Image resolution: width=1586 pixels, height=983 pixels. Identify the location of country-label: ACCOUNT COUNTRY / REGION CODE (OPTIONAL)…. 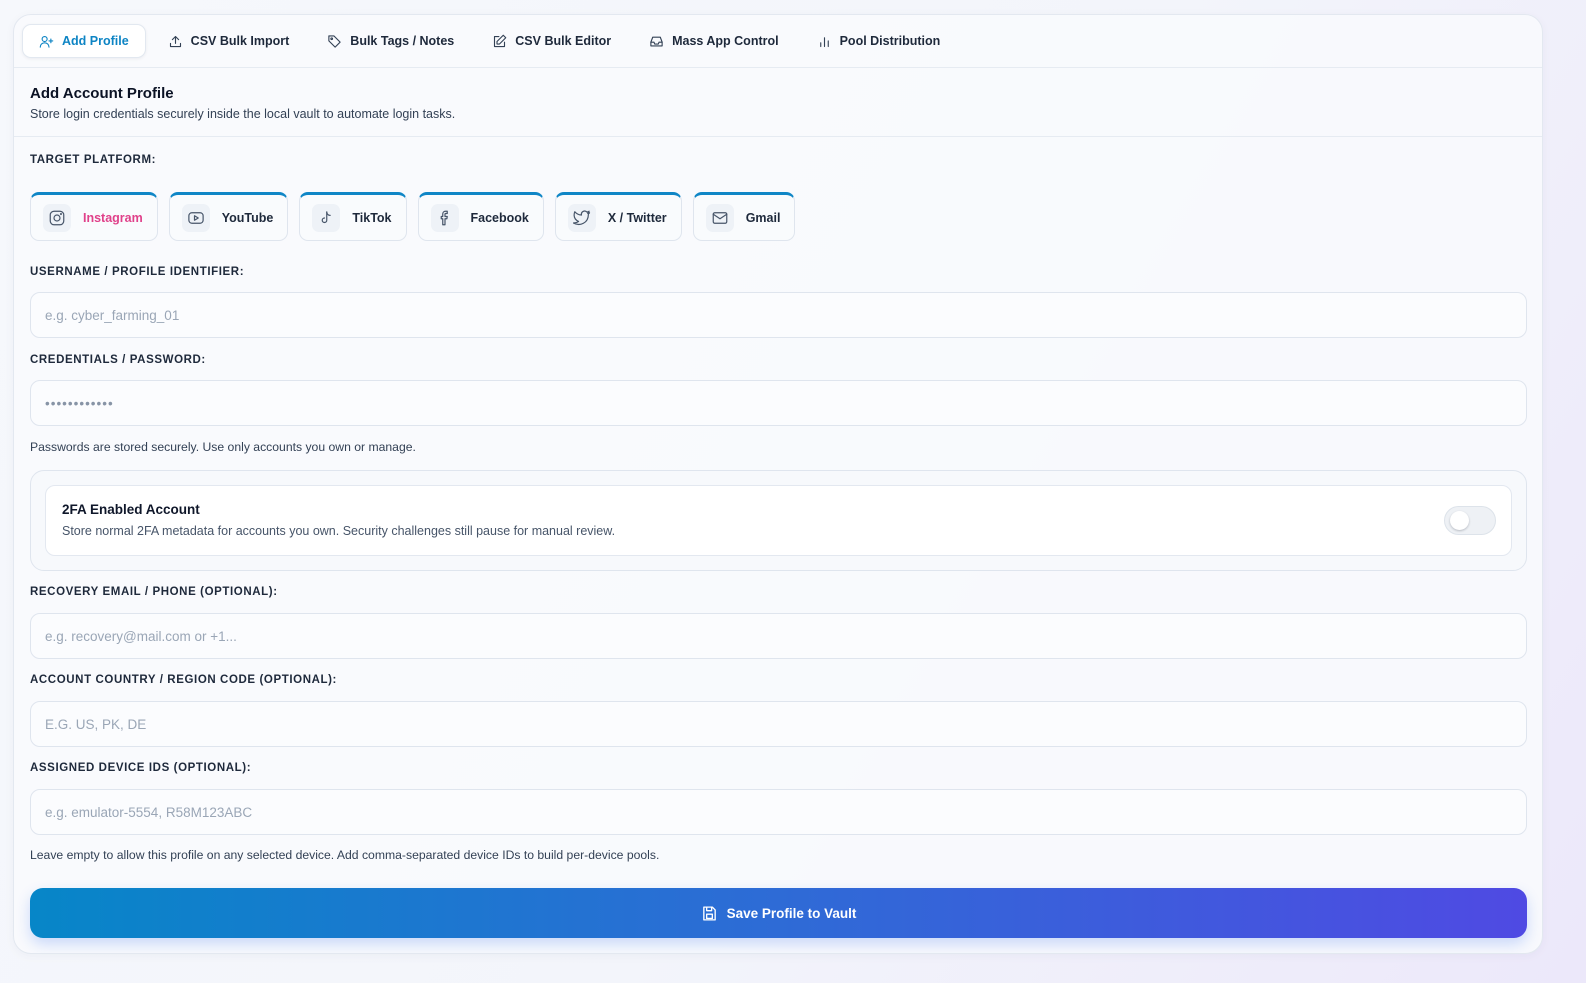
(183, 680).